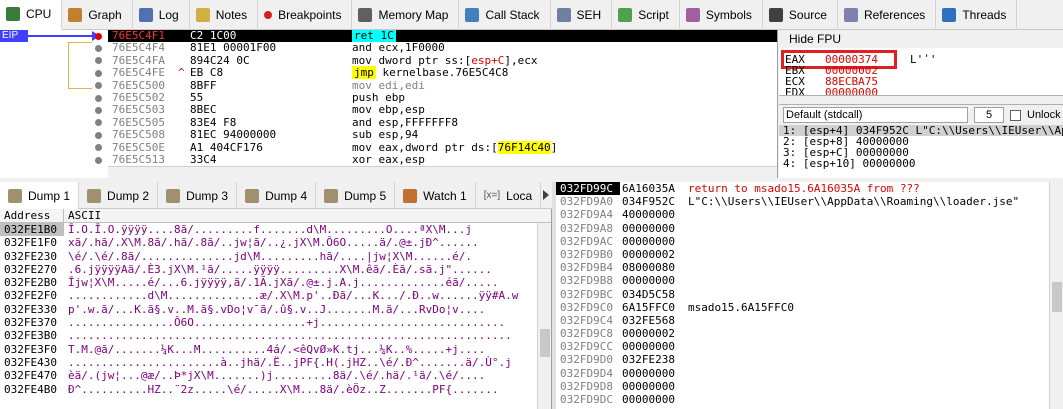 The image size is (1063, 409). Describe the element at coordinates (851, 91) in the screenshot. I see `register-value: 00000000` at that location.